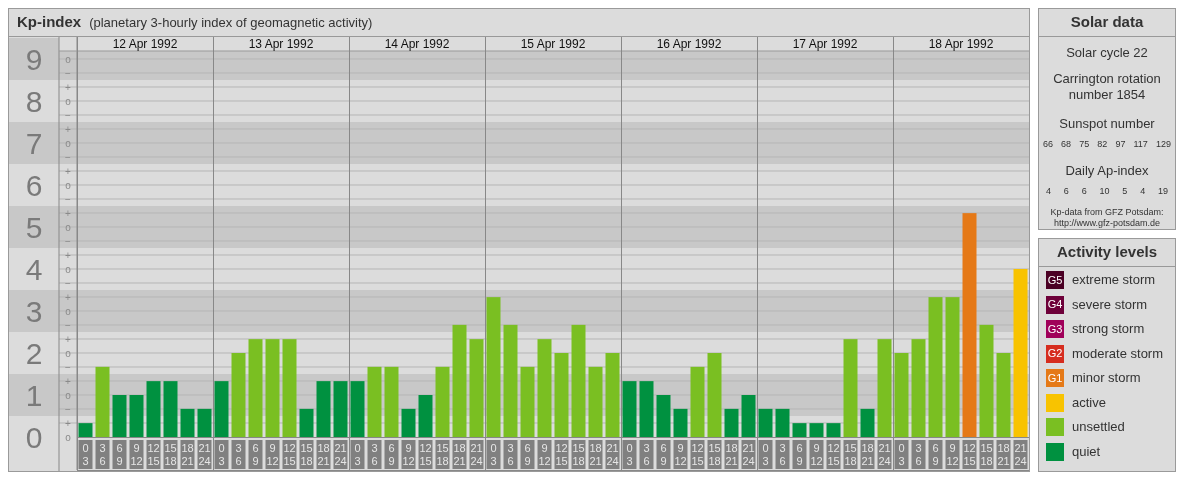 Image resolution: width=1184 pixels, height=480 pixels. I want to click on day-label: 12 Apr 1992, so click(145, 44).